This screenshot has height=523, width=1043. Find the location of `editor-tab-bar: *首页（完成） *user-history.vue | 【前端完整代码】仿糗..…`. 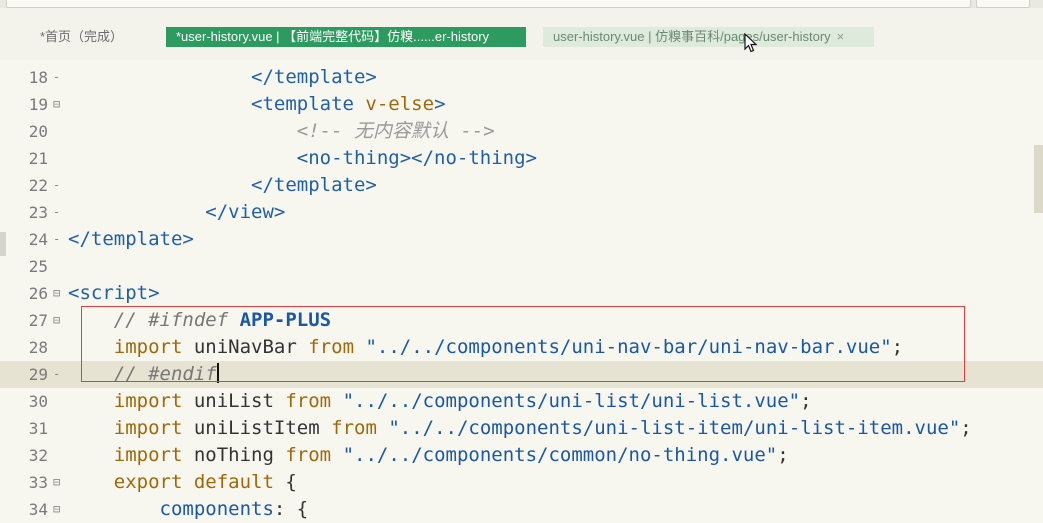

editor-tab-bar: *首页（完成） *user-history.vue | 【前端完整代码】仿糗..… is located at coordinates (521, 34).